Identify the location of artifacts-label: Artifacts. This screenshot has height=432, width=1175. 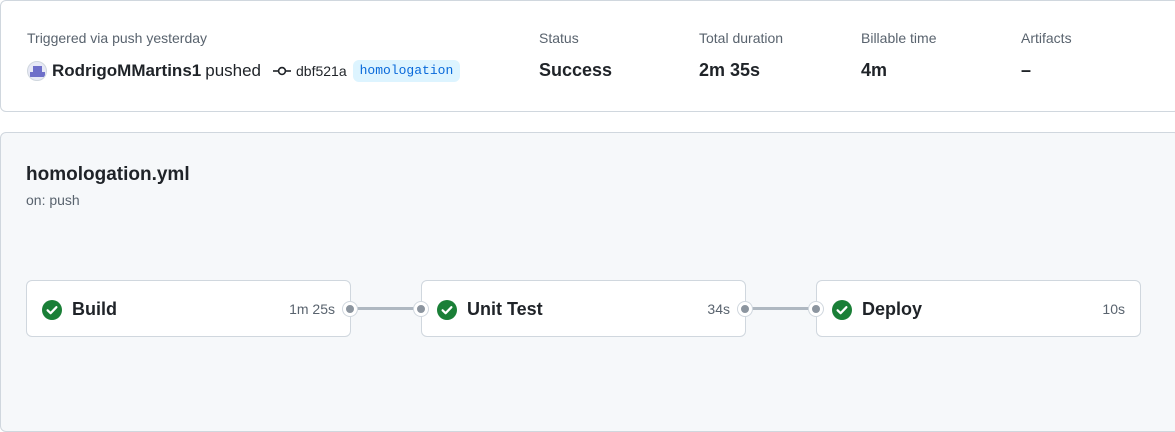
(1046, 38).